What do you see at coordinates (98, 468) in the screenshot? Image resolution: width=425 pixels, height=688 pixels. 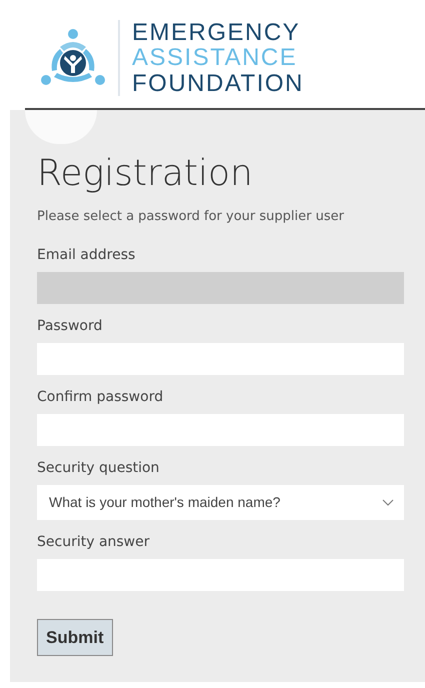 I see `field-label: Security question` at bounding box center [98, 468].